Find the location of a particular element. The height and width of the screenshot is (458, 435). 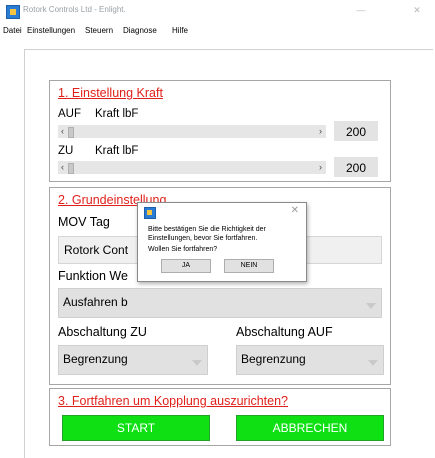

abschaltung-auf-label: Abschaltung AUF is located at coordinates (284, 332).